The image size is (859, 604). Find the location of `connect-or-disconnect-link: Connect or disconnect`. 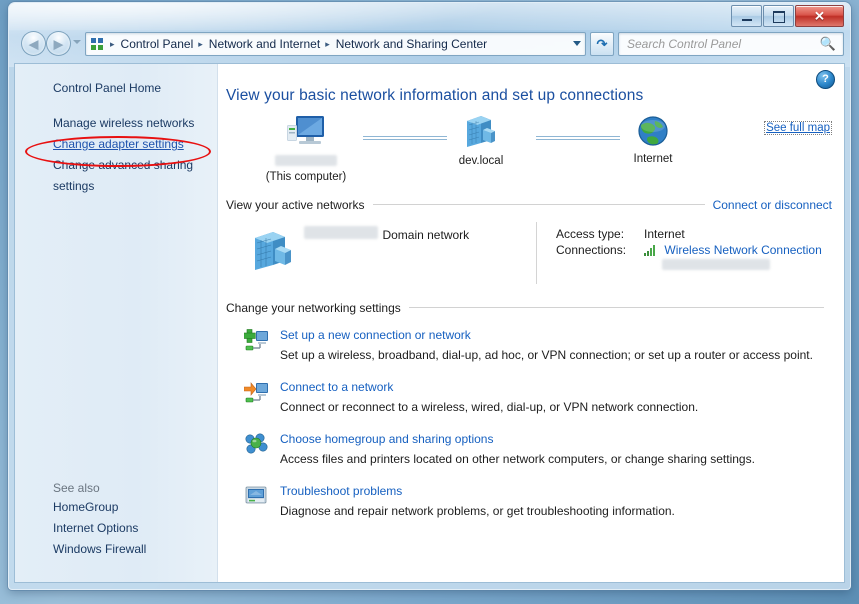

connect-or-disconnect-link: Connect or disconnect is located at coordinates (772, 205).